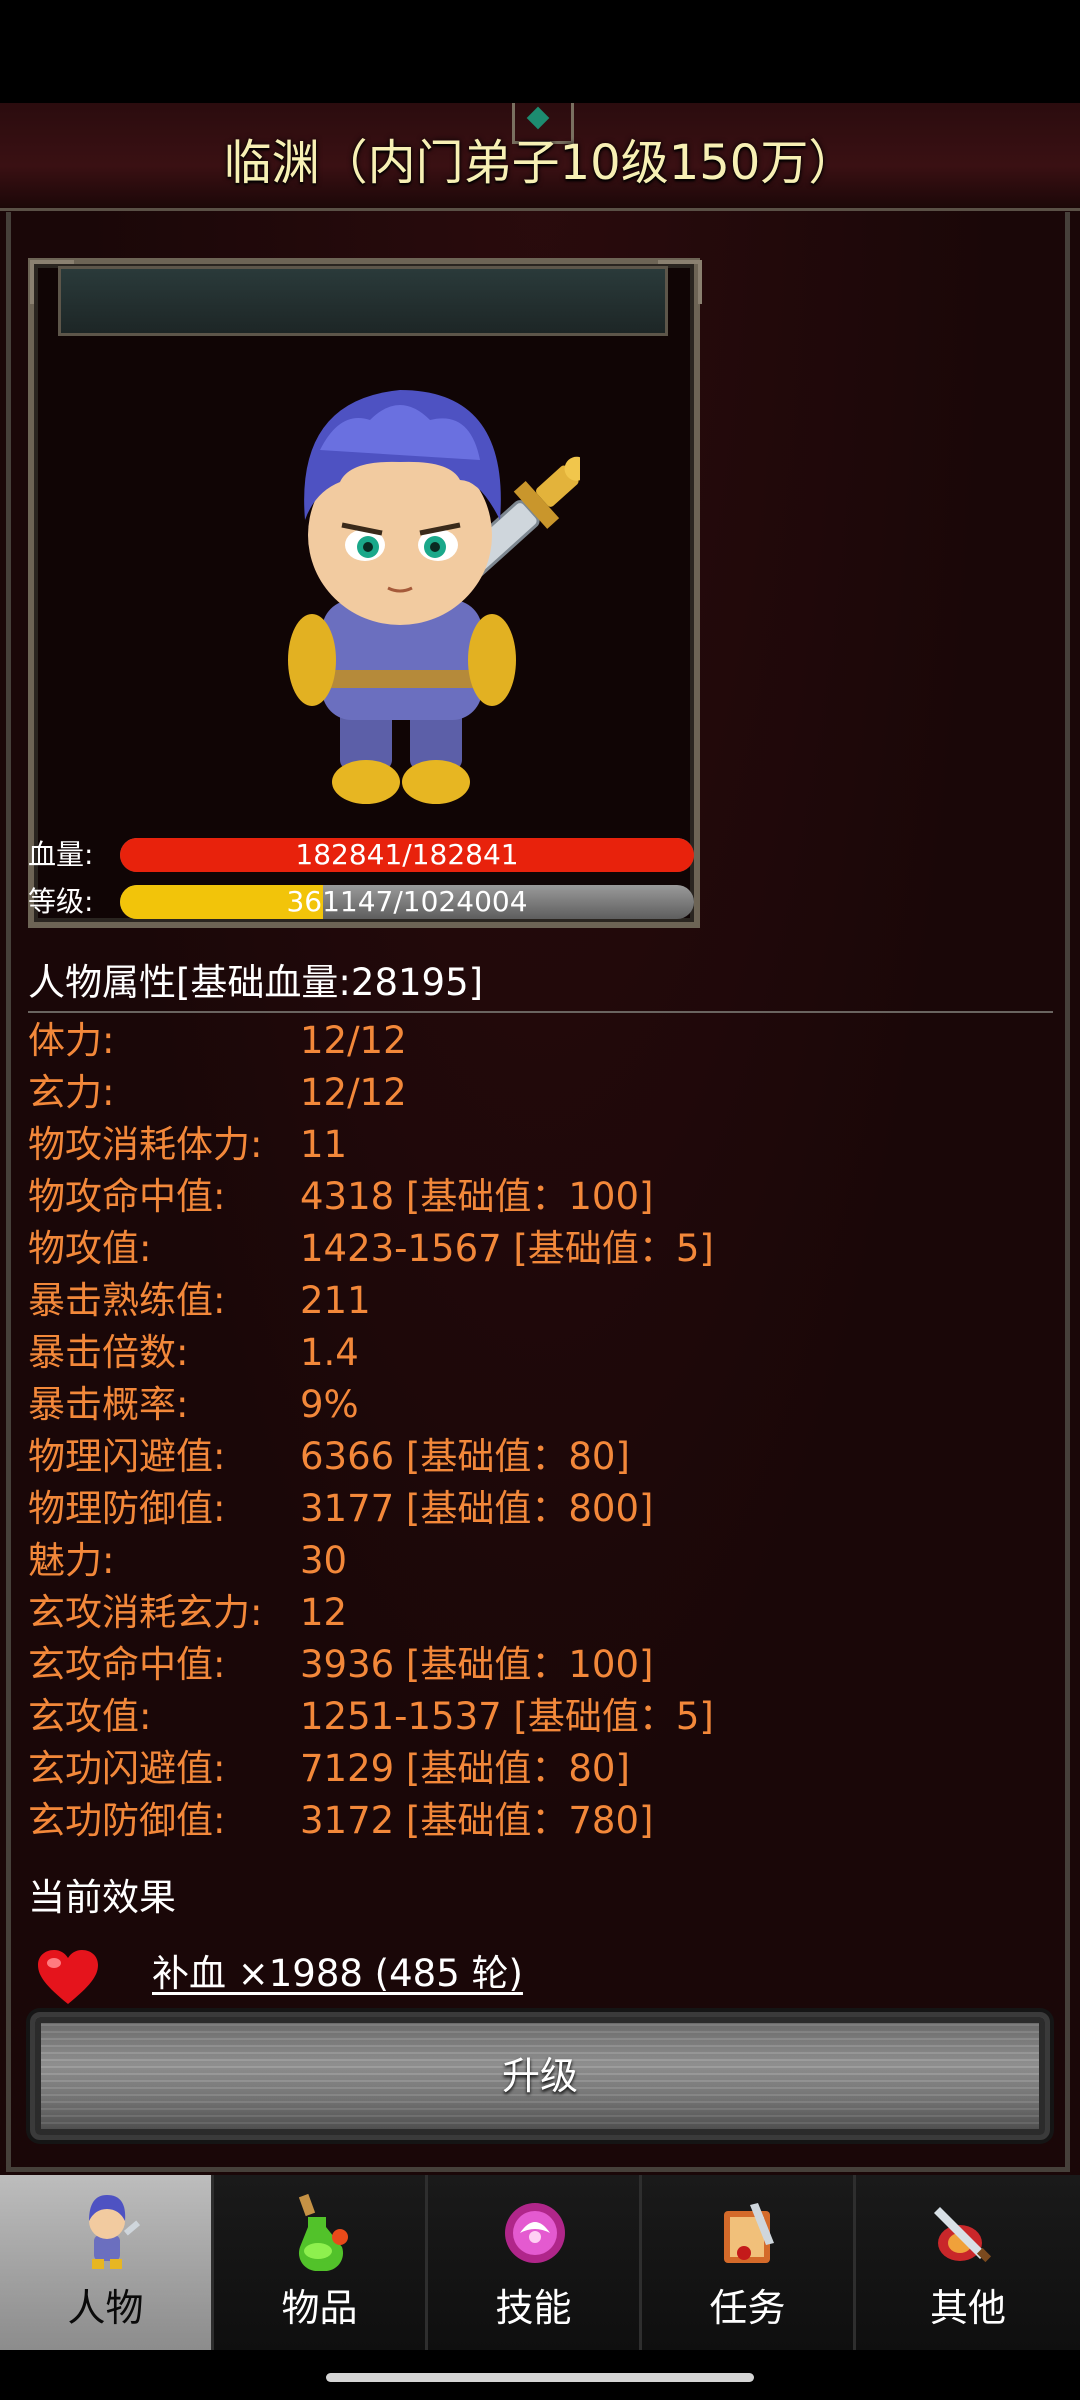 The height and width of the screenshot is (2400, 1080). What do you see at coordinates (145, 1144) in the screenshot?
I see `attr-name: 物攻消耗体力:` at bounding box center [145, 1144].